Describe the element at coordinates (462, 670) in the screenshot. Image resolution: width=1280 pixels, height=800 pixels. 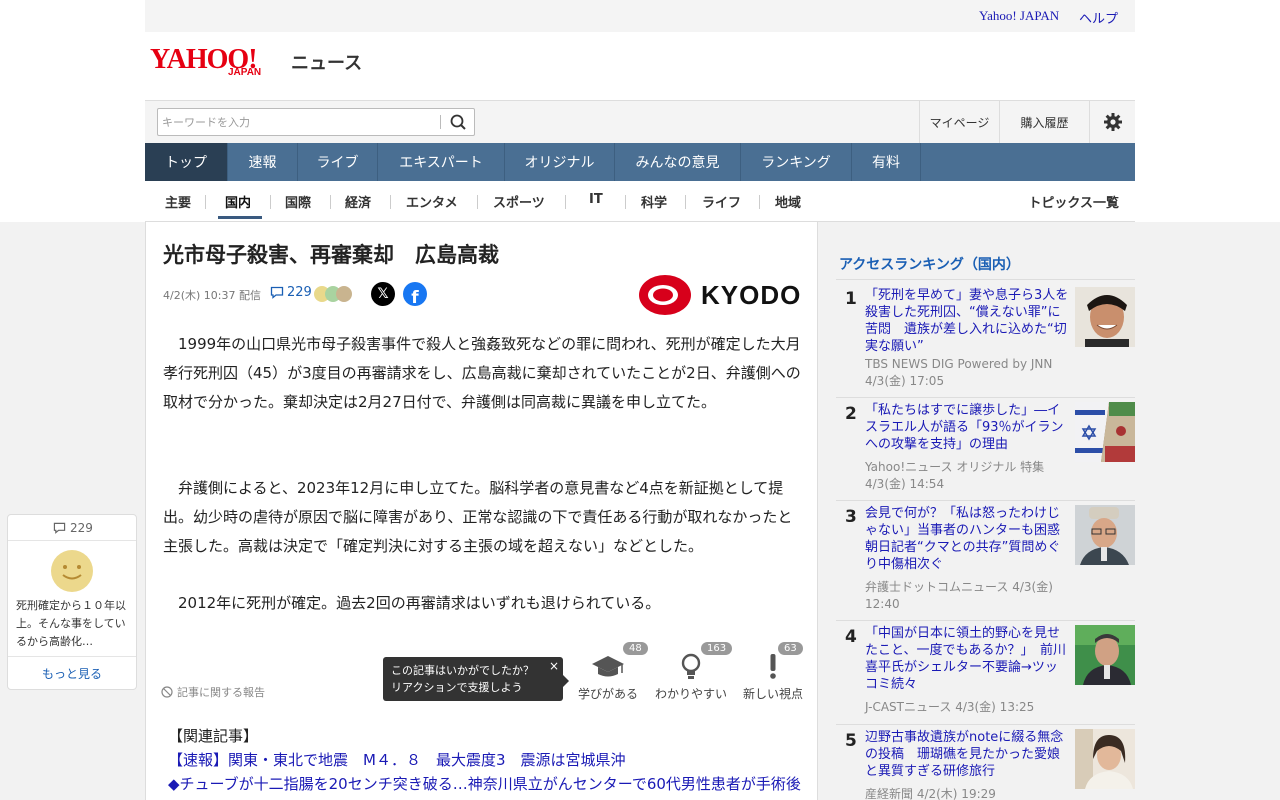
I see `tooltip-line1: この記事はいかがでしたか？` at that location.